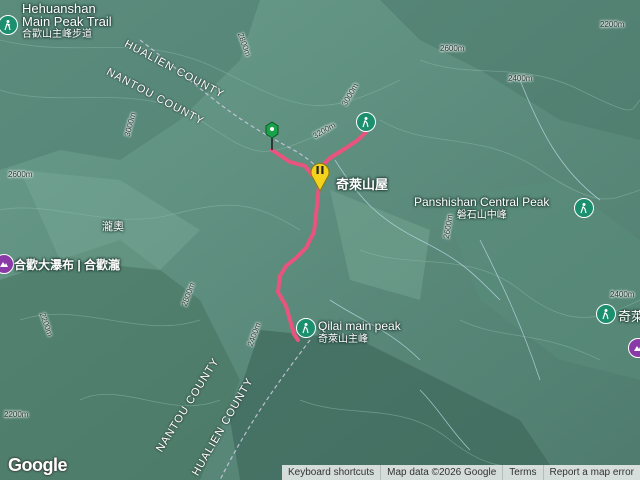 The height and width of the screenshot is (480, 640). What do you see at coordinates (481, 215) in the screenshot?
I see `poi-name-zh: 磐石山中峰` at bounding box center [481, 215].